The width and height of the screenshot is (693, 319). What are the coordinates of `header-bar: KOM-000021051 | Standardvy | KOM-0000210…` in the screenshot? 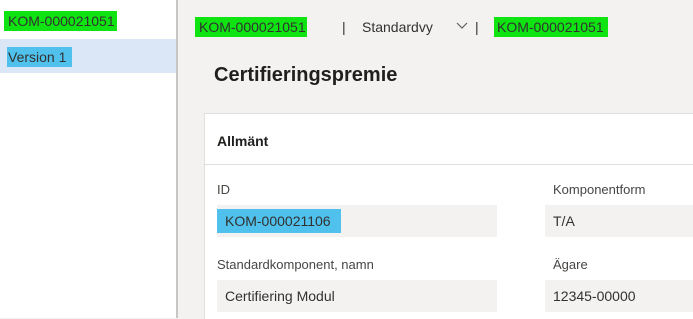 It's located at (435, 25).